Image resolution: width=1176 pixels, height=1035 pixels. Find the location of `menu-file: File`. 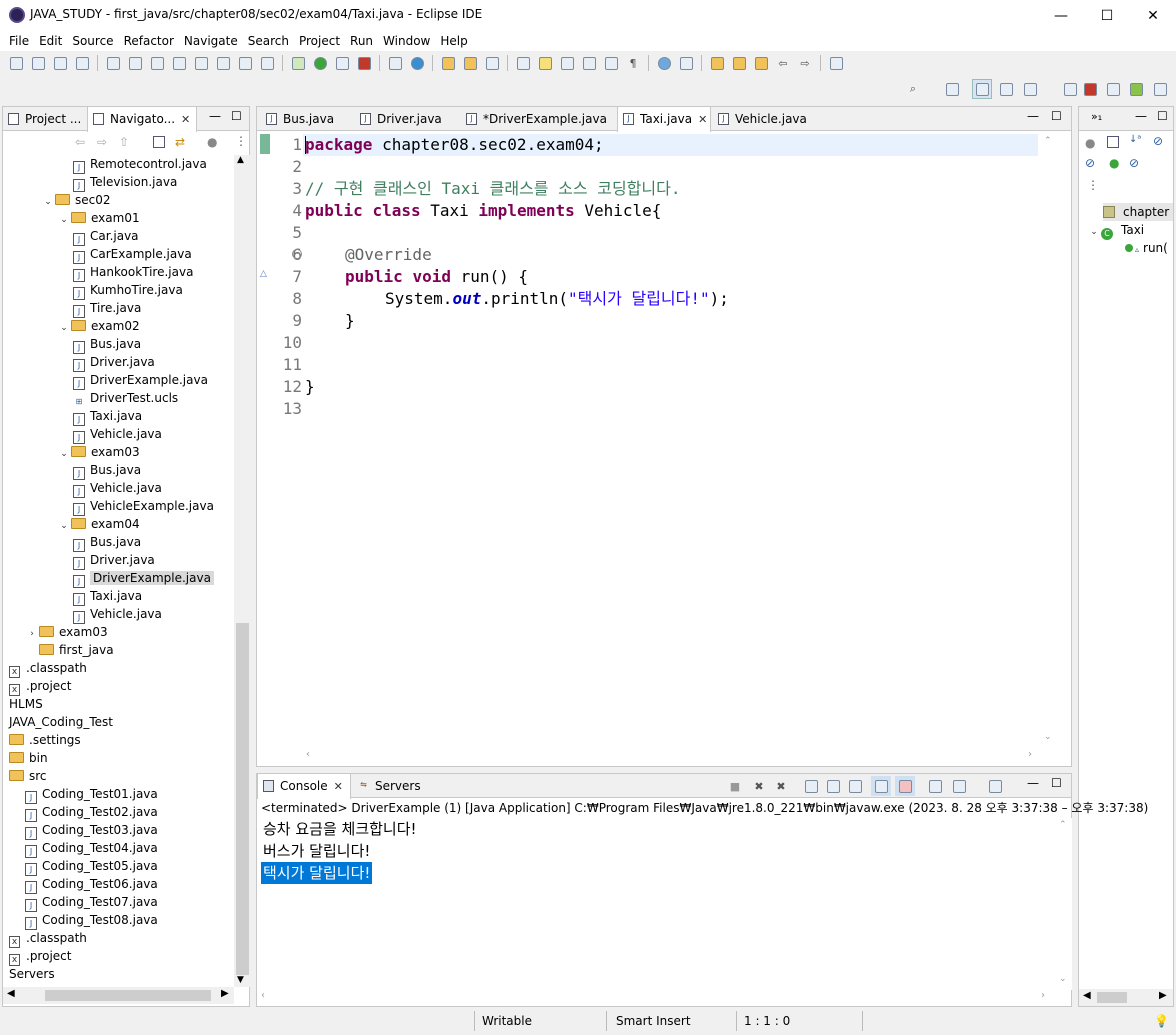

menu-file: File is located at coordinates (19, 41).